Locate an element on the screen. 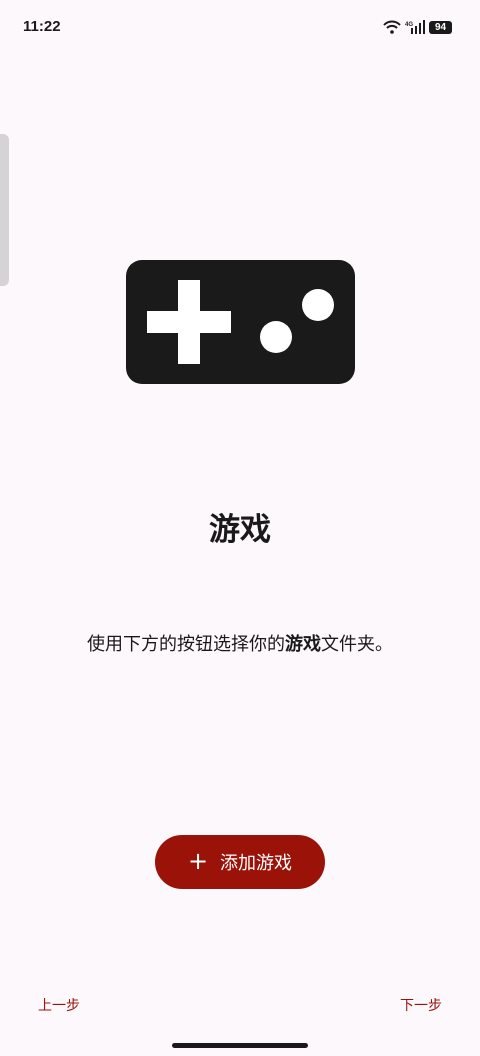 Image resolution: width=480 pixels, height=1056 pixels. side-drag-handle is located at coordinates (4, 210).